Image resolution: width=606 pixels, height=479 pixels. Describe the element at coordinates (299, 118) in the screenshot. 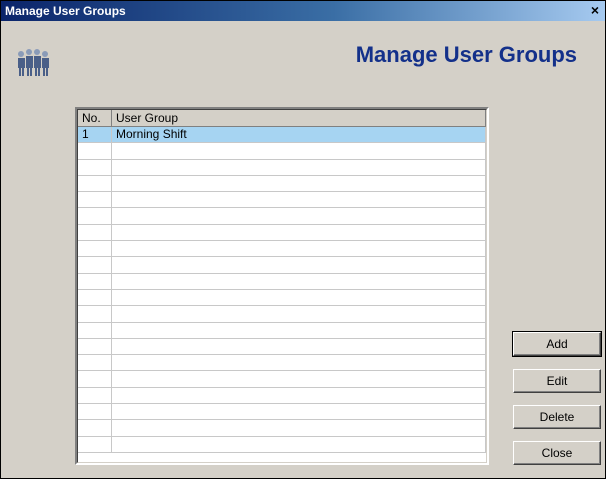

I see `column-header-user-group: User Group` at that location.